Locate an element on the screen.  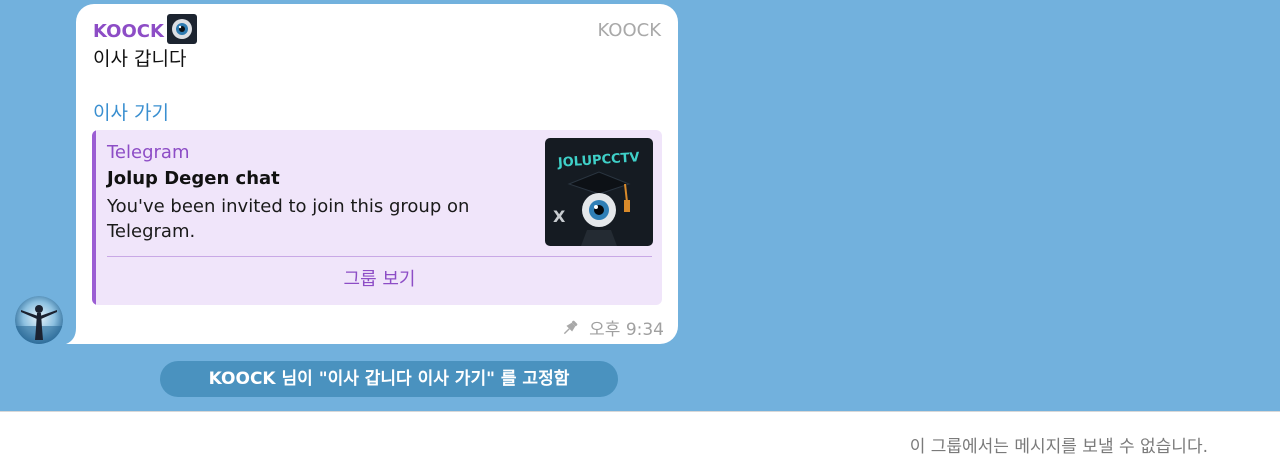
preview-accent-bar is located at coordinates (94, 217).